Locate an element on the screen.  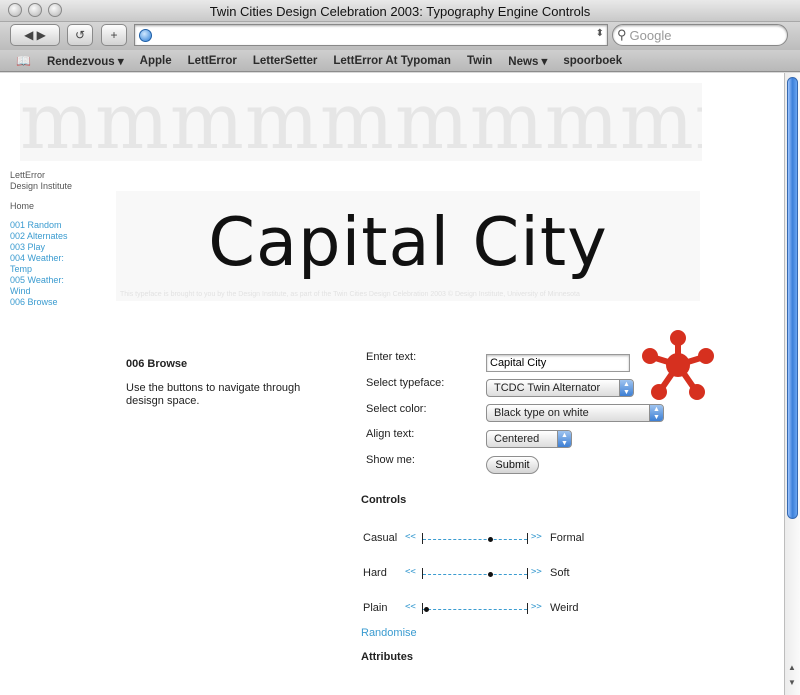
open-book-icon: 📖 is located at coordinates (23, 61).